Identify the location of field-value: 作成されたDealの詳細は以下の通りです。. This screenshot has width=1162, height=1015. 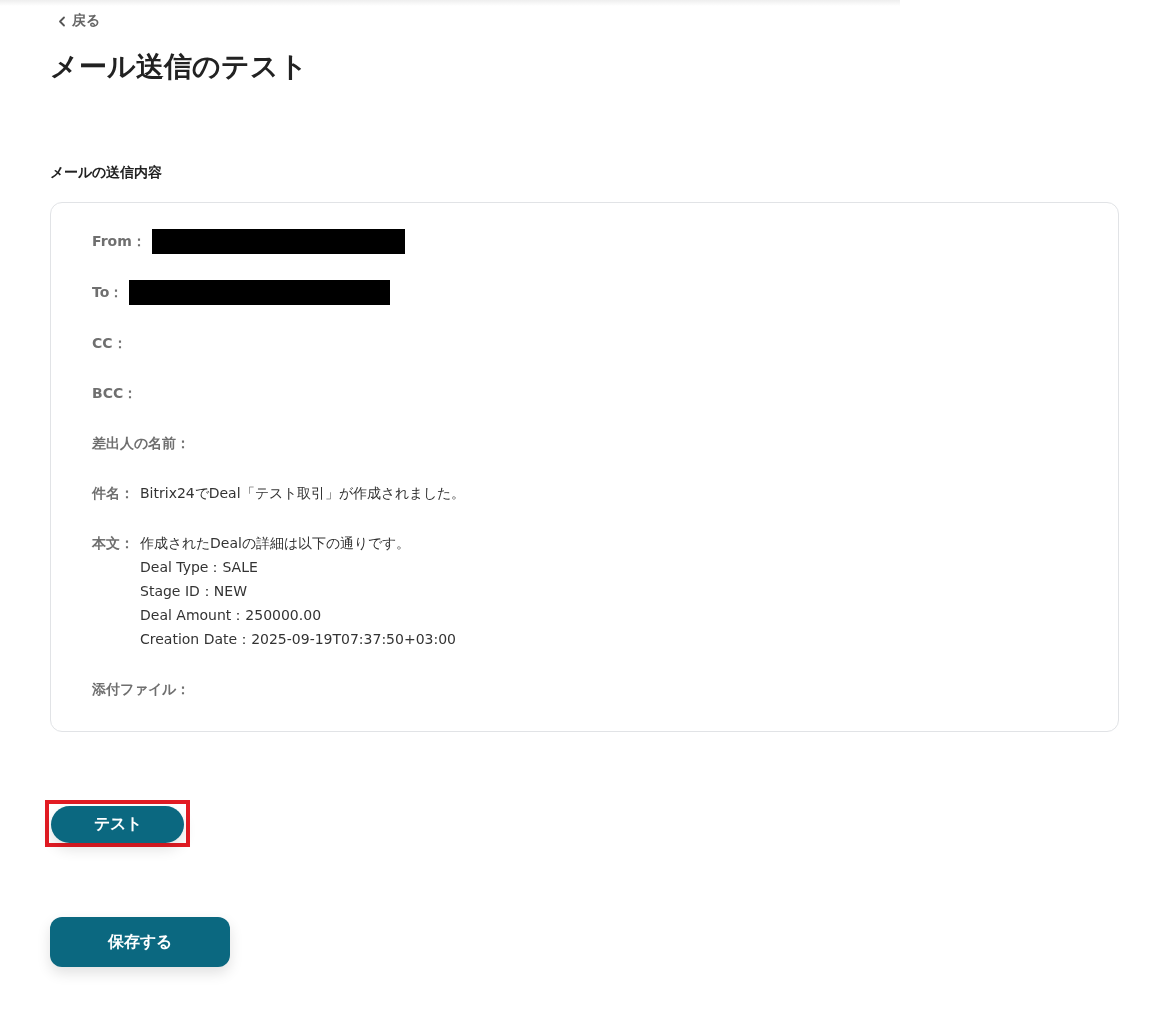
(275, 543).